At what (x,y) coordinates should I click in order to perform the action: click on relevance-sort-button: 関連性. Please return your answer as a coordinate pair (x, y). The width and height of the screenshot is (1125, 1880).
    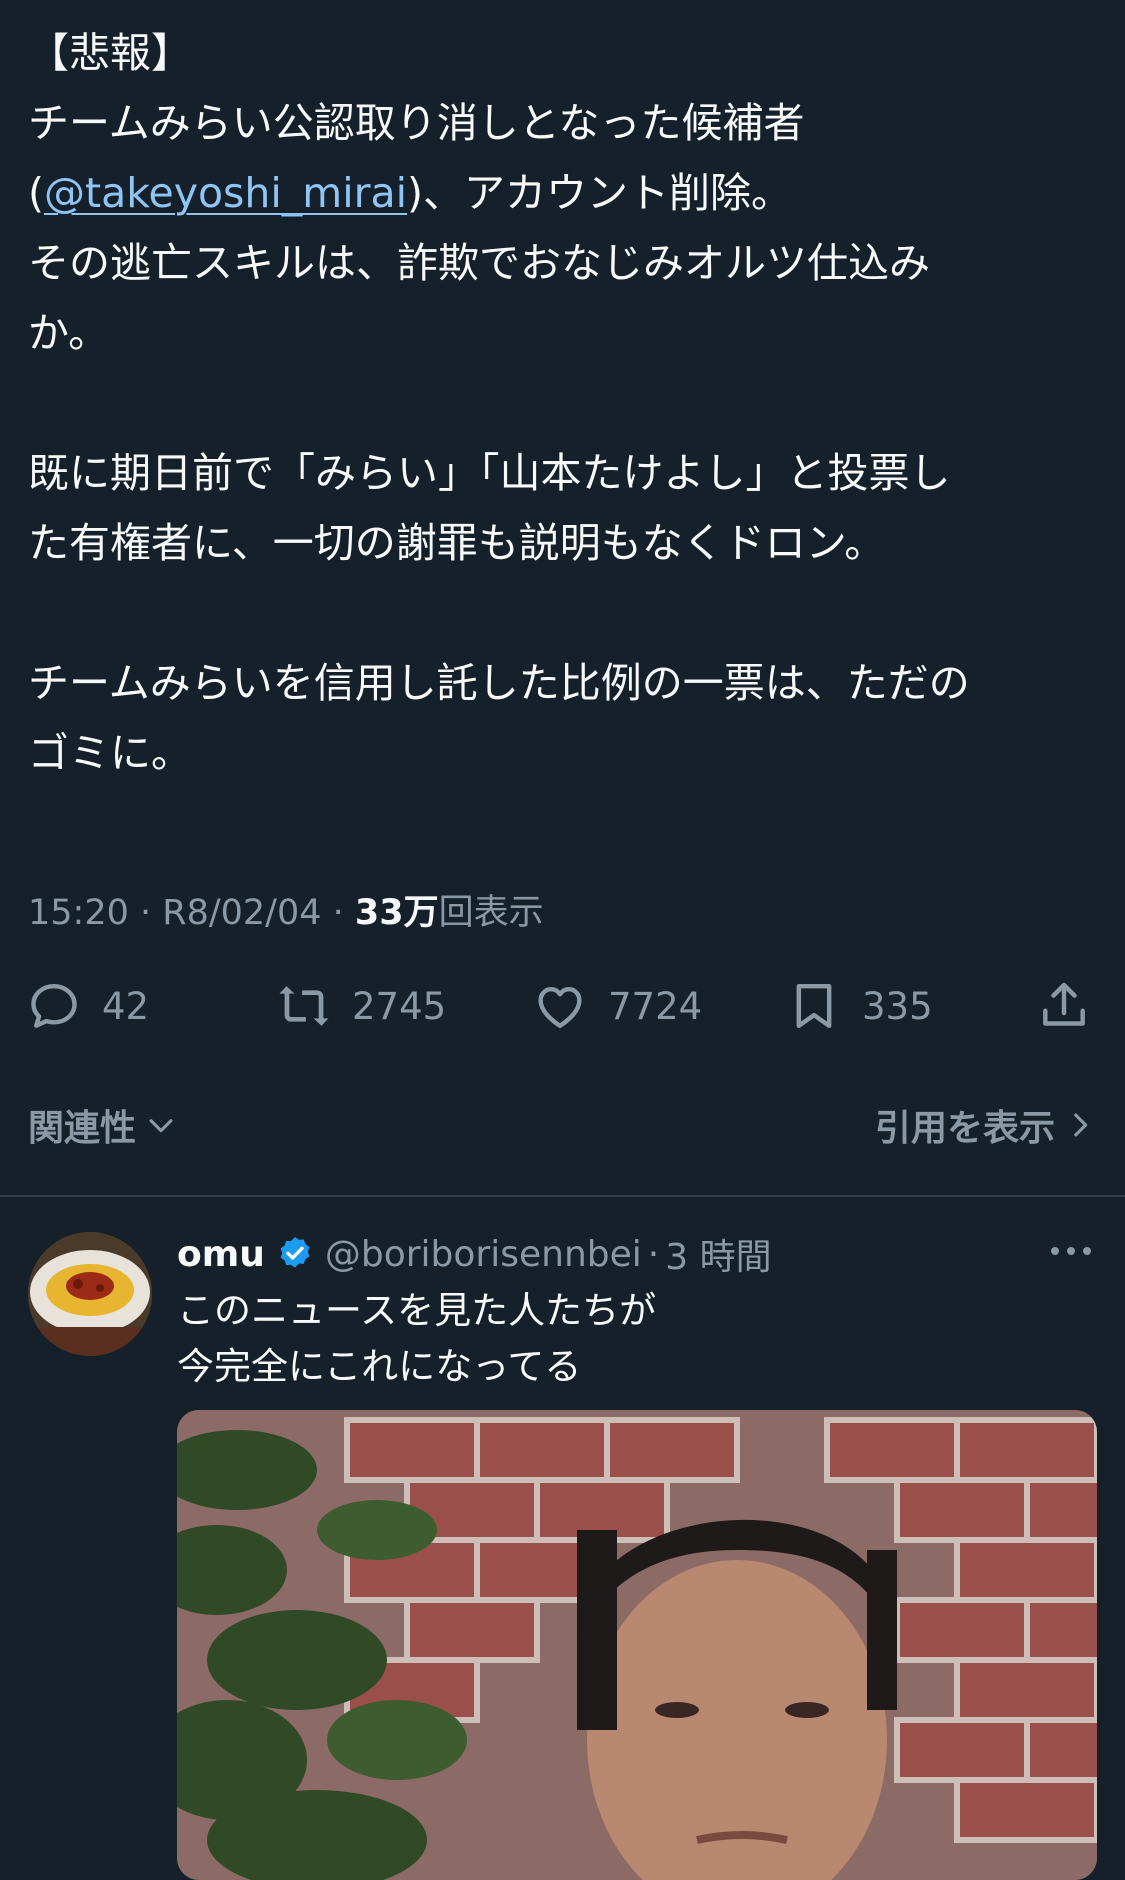
    Looking at the image, I should click on (103, 1125).